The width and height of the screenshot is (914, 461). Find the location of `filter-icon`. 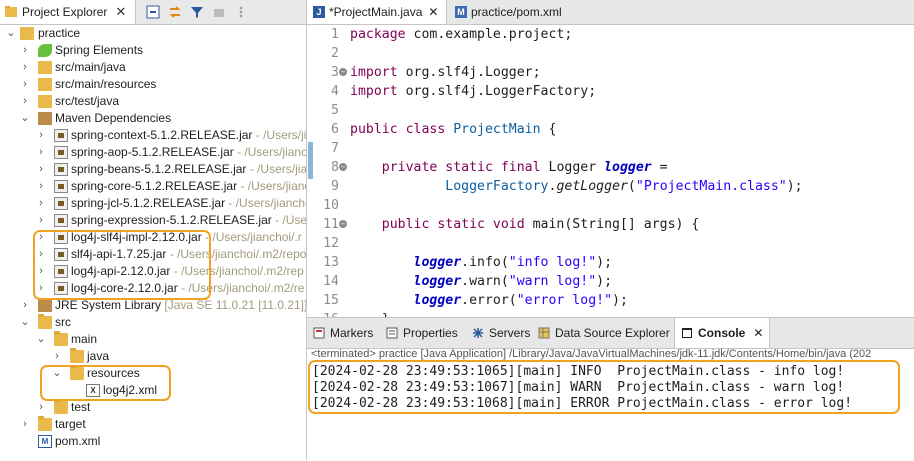

filter-icon is located at coordinates (197, 12).